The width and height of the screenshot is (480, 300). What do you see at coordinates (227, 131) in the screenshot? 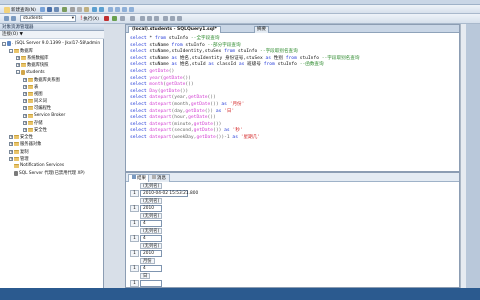
I see `code-token: as` at bounding box center [227, 131].